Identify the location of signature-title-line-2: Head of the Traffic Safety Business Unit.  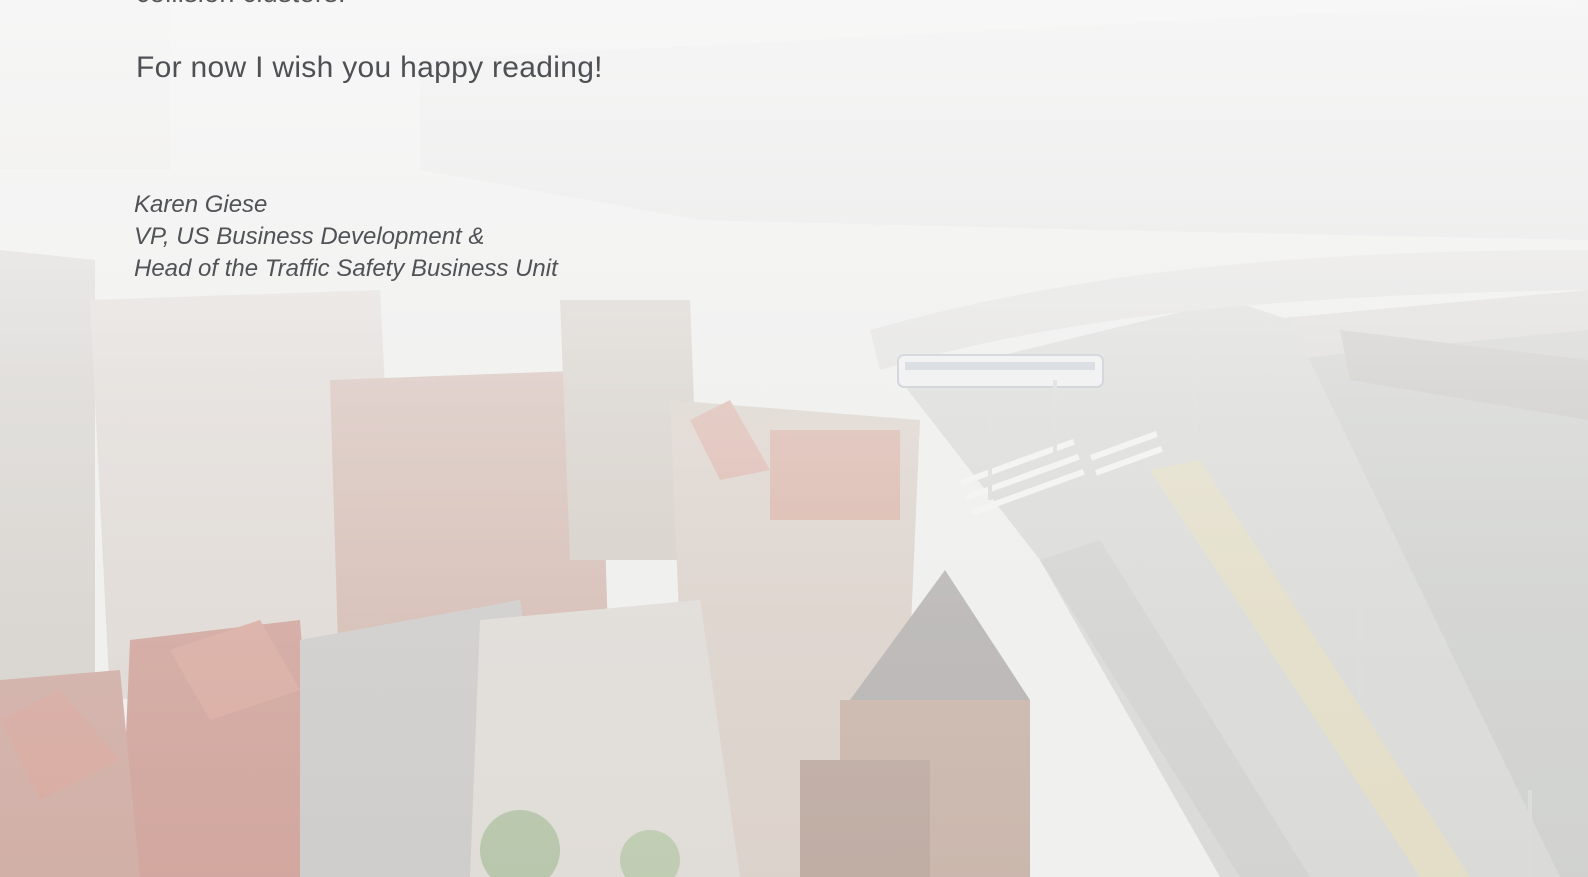
(346, 268).